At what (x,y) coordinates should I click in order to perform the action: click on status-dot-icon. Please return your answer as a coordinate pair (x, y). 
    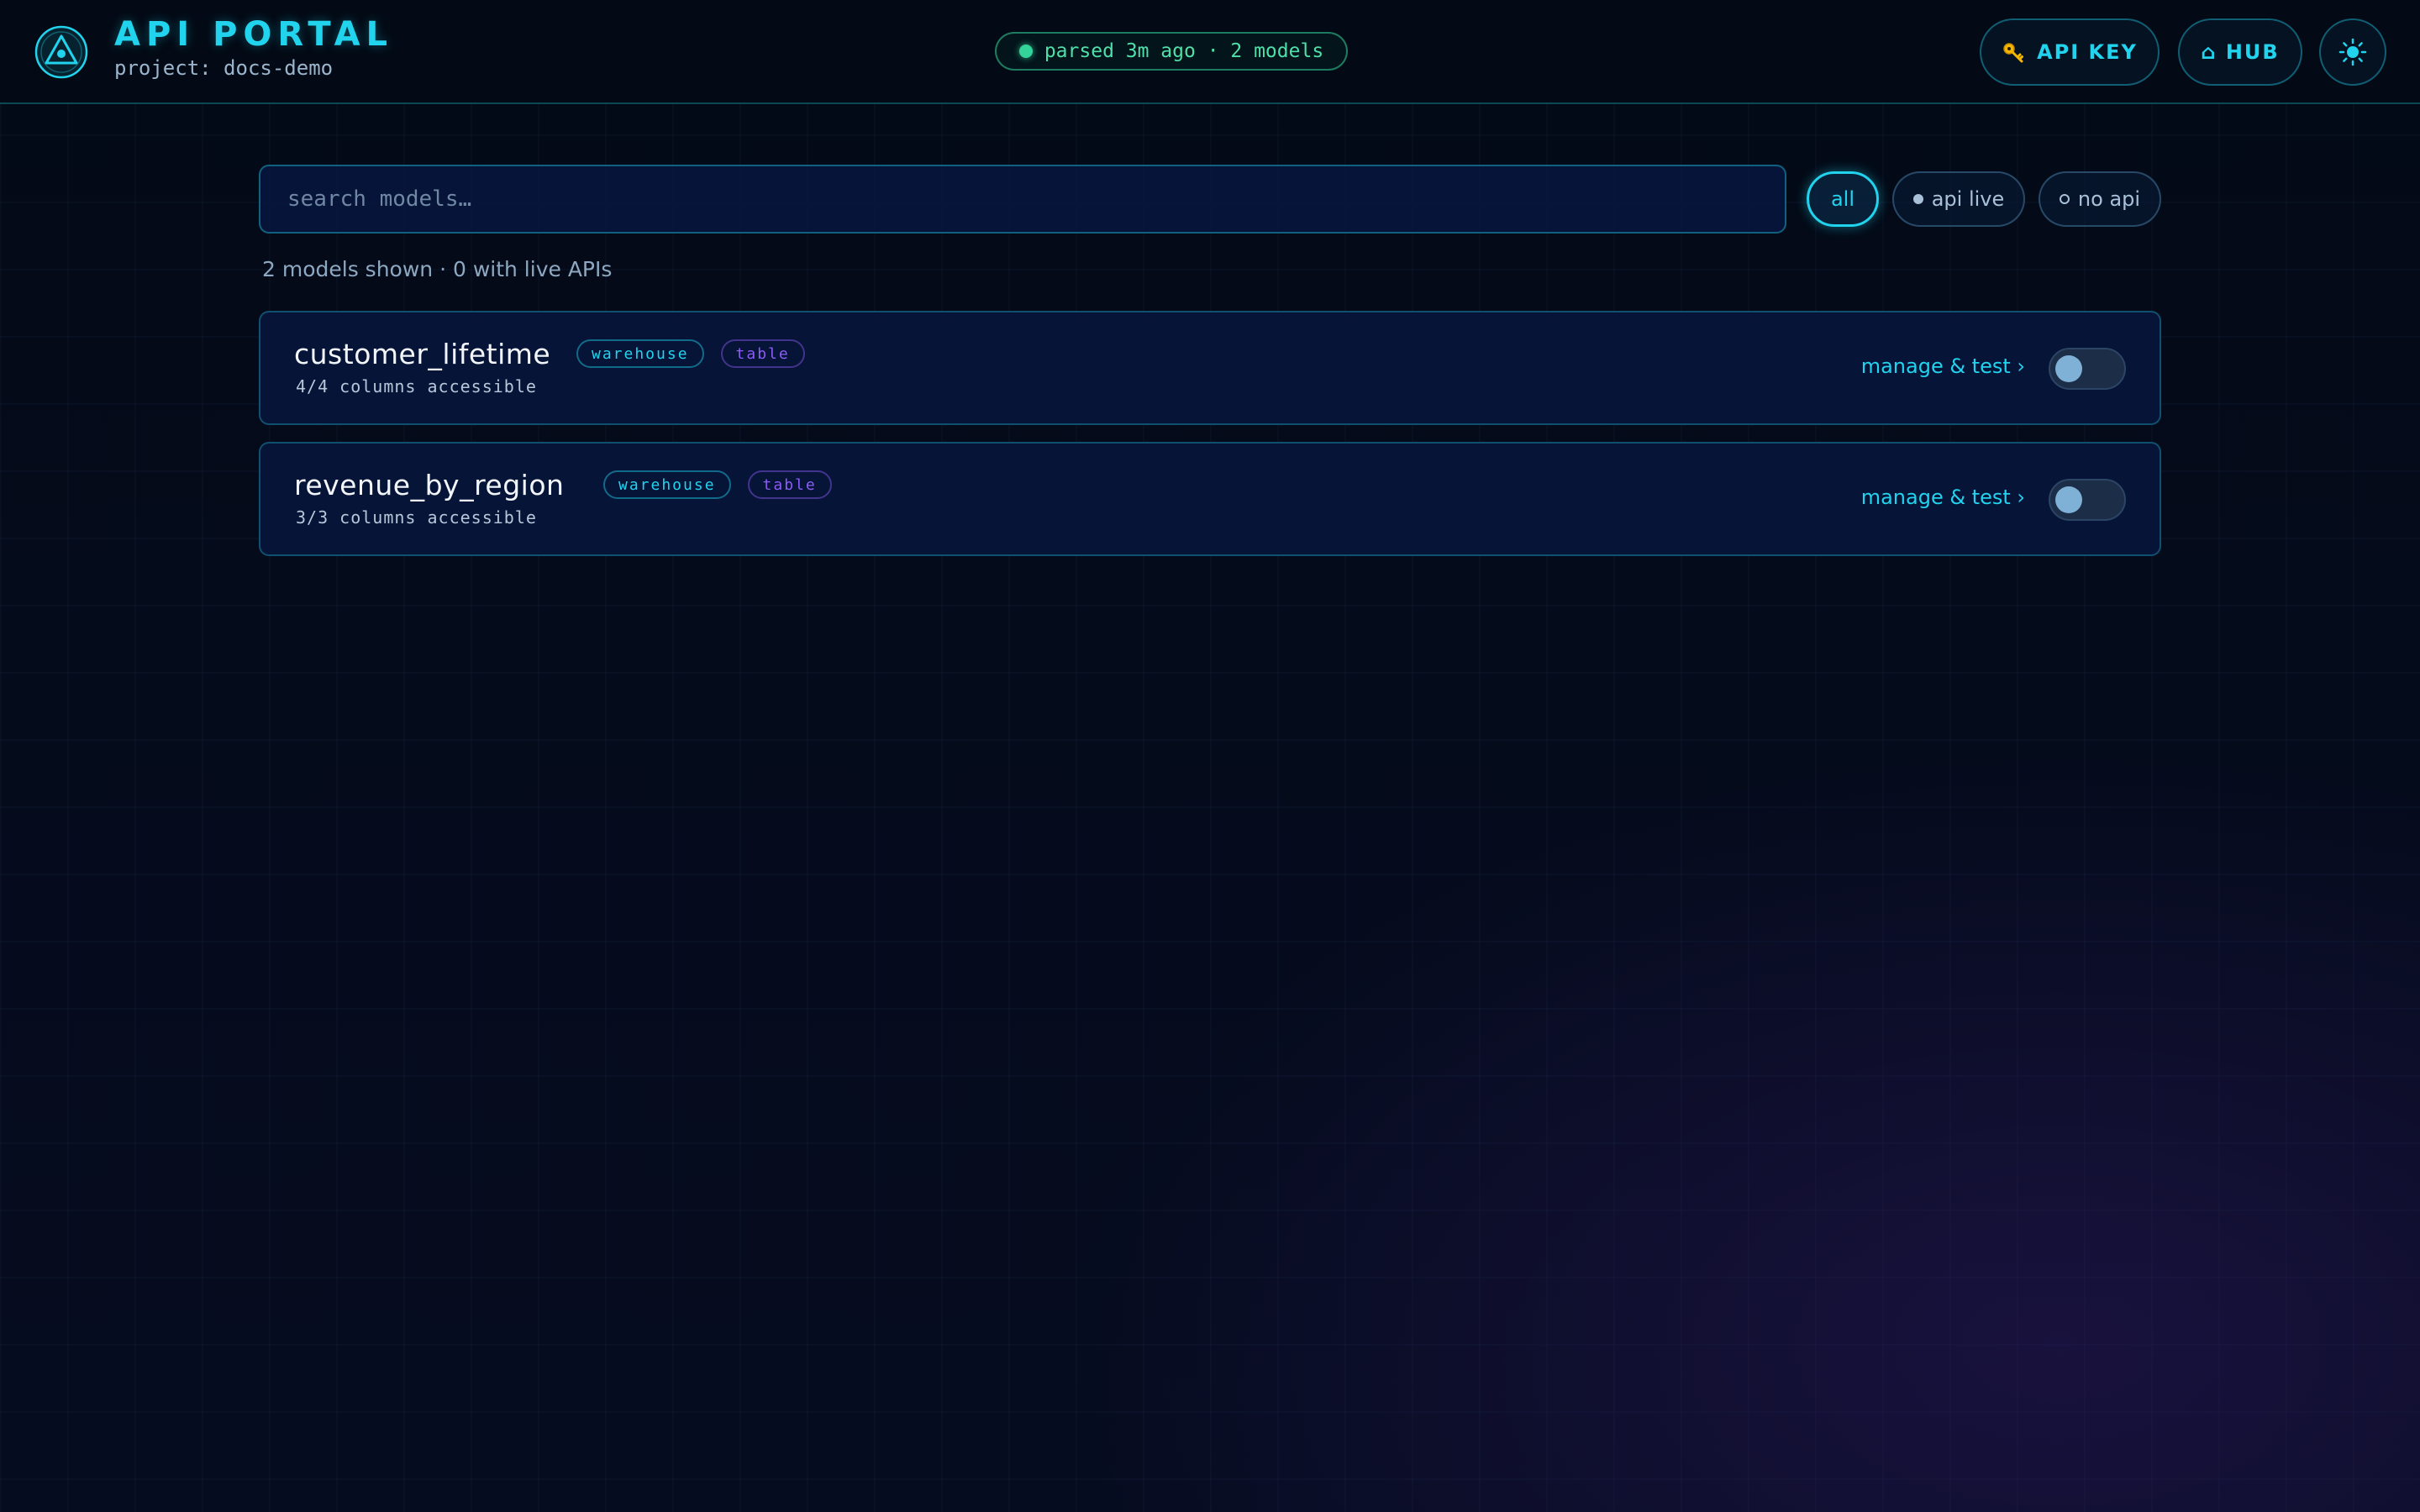
    Looking at the image, I should click on (1025, 51).